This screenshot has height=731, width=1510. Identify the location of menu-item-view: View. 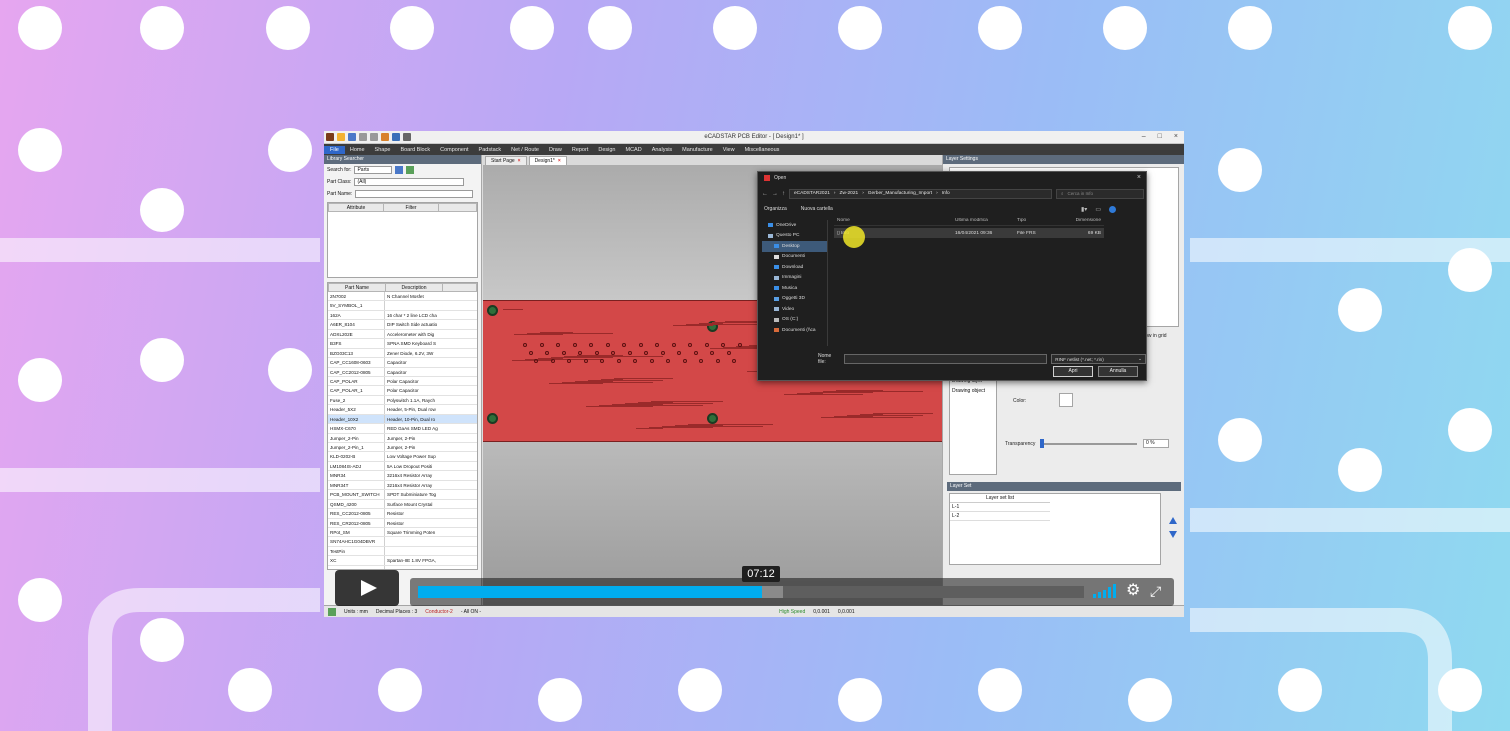
(729, 150).